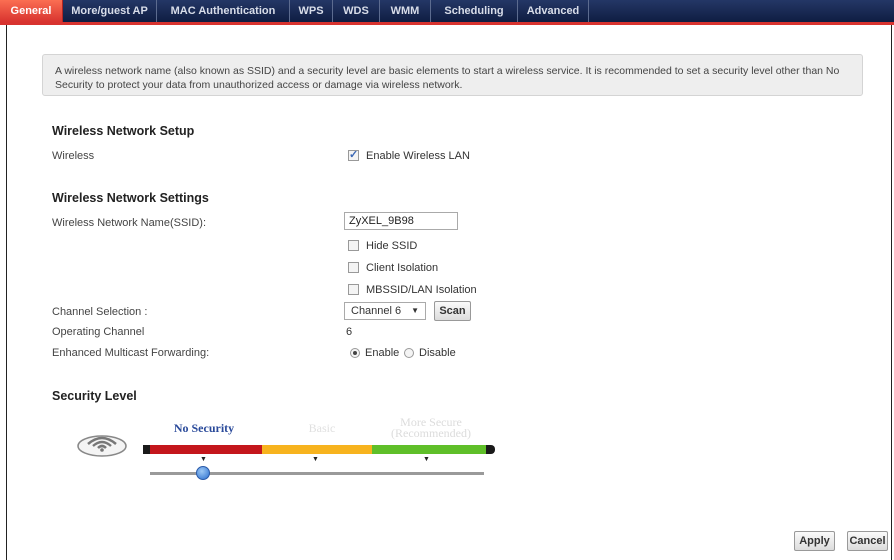 This screenshot has width=894, height=560. I want to click on security-bar-end, so click(490, 449).